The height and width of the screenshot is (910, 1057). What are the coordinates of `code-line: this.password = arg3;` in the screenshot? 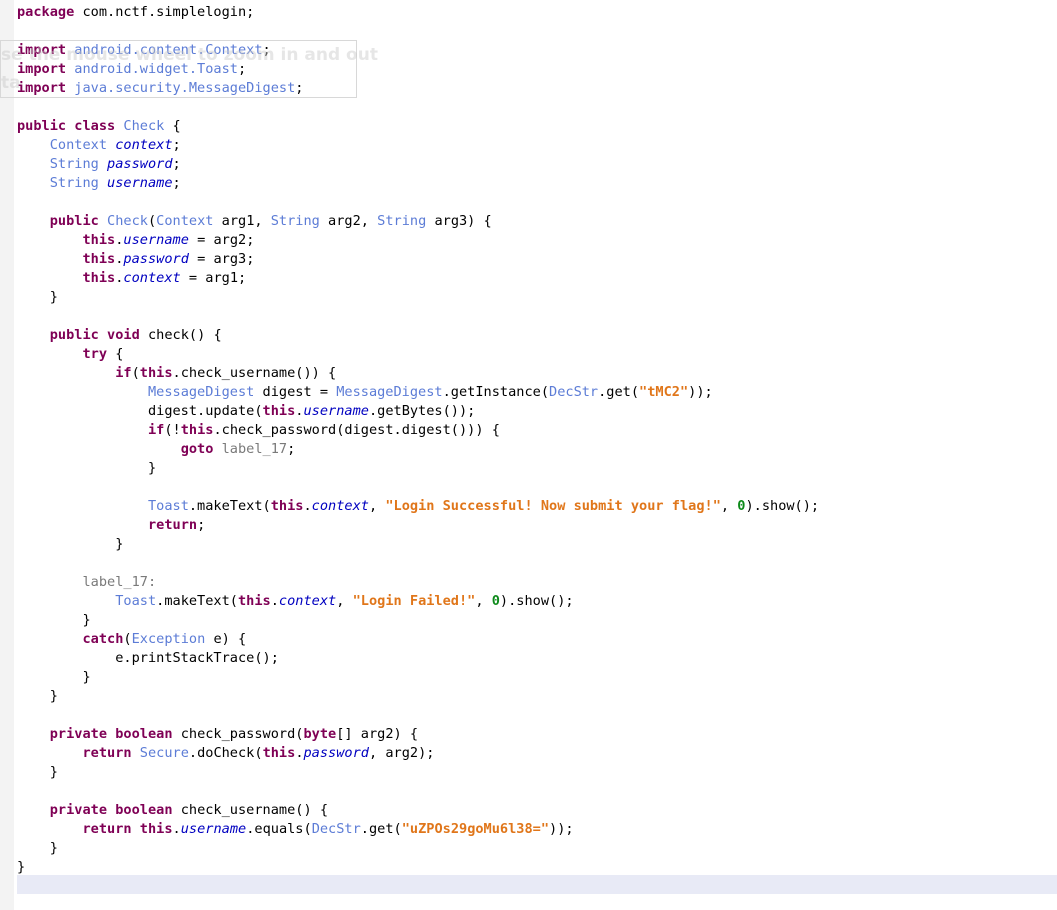 It's located at (537, 259).